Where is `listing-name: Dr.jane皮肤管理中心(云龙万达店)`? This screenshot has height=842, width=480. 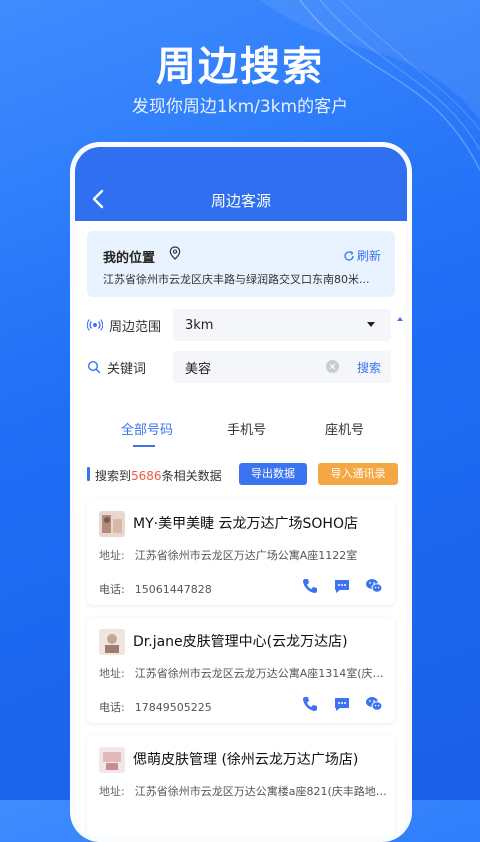
listing-name: Dr.jane皮肤管理中心(云龙万达店) is located at coordinates (240, 642).